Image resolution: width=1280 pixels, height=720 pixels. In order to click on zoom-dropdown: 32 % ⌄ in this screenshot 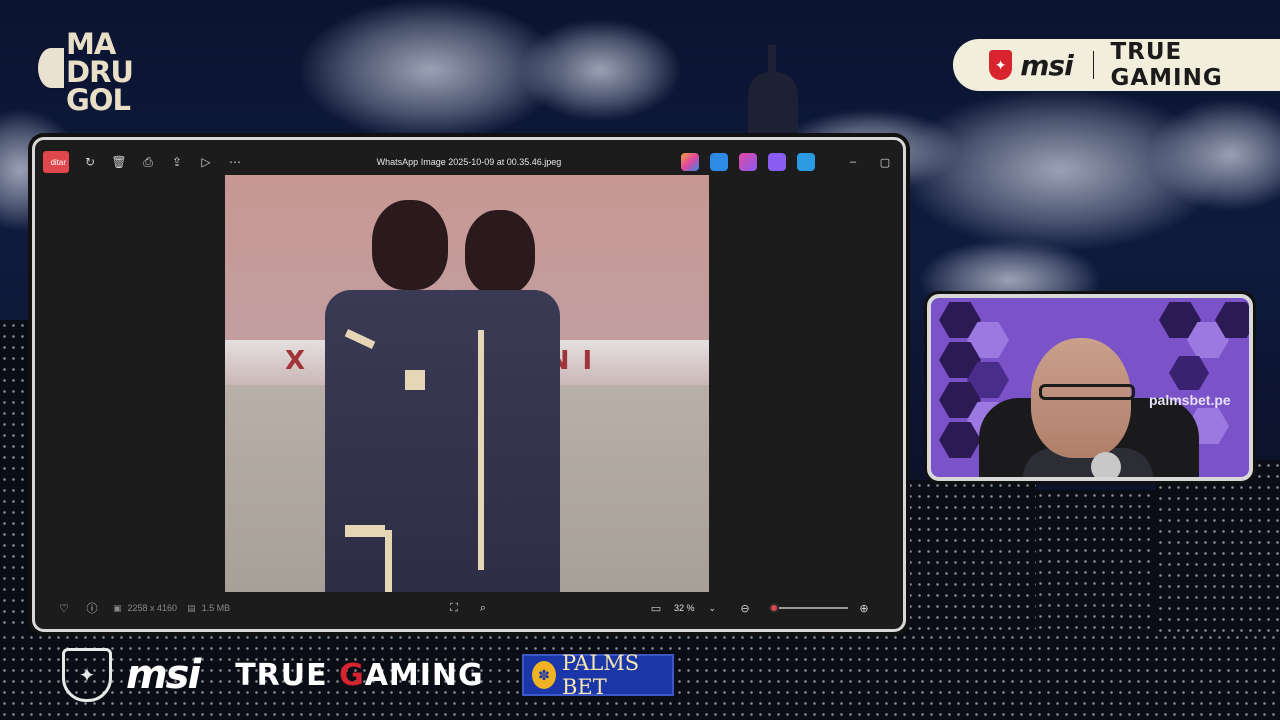, I will do `click(695, 608)`.